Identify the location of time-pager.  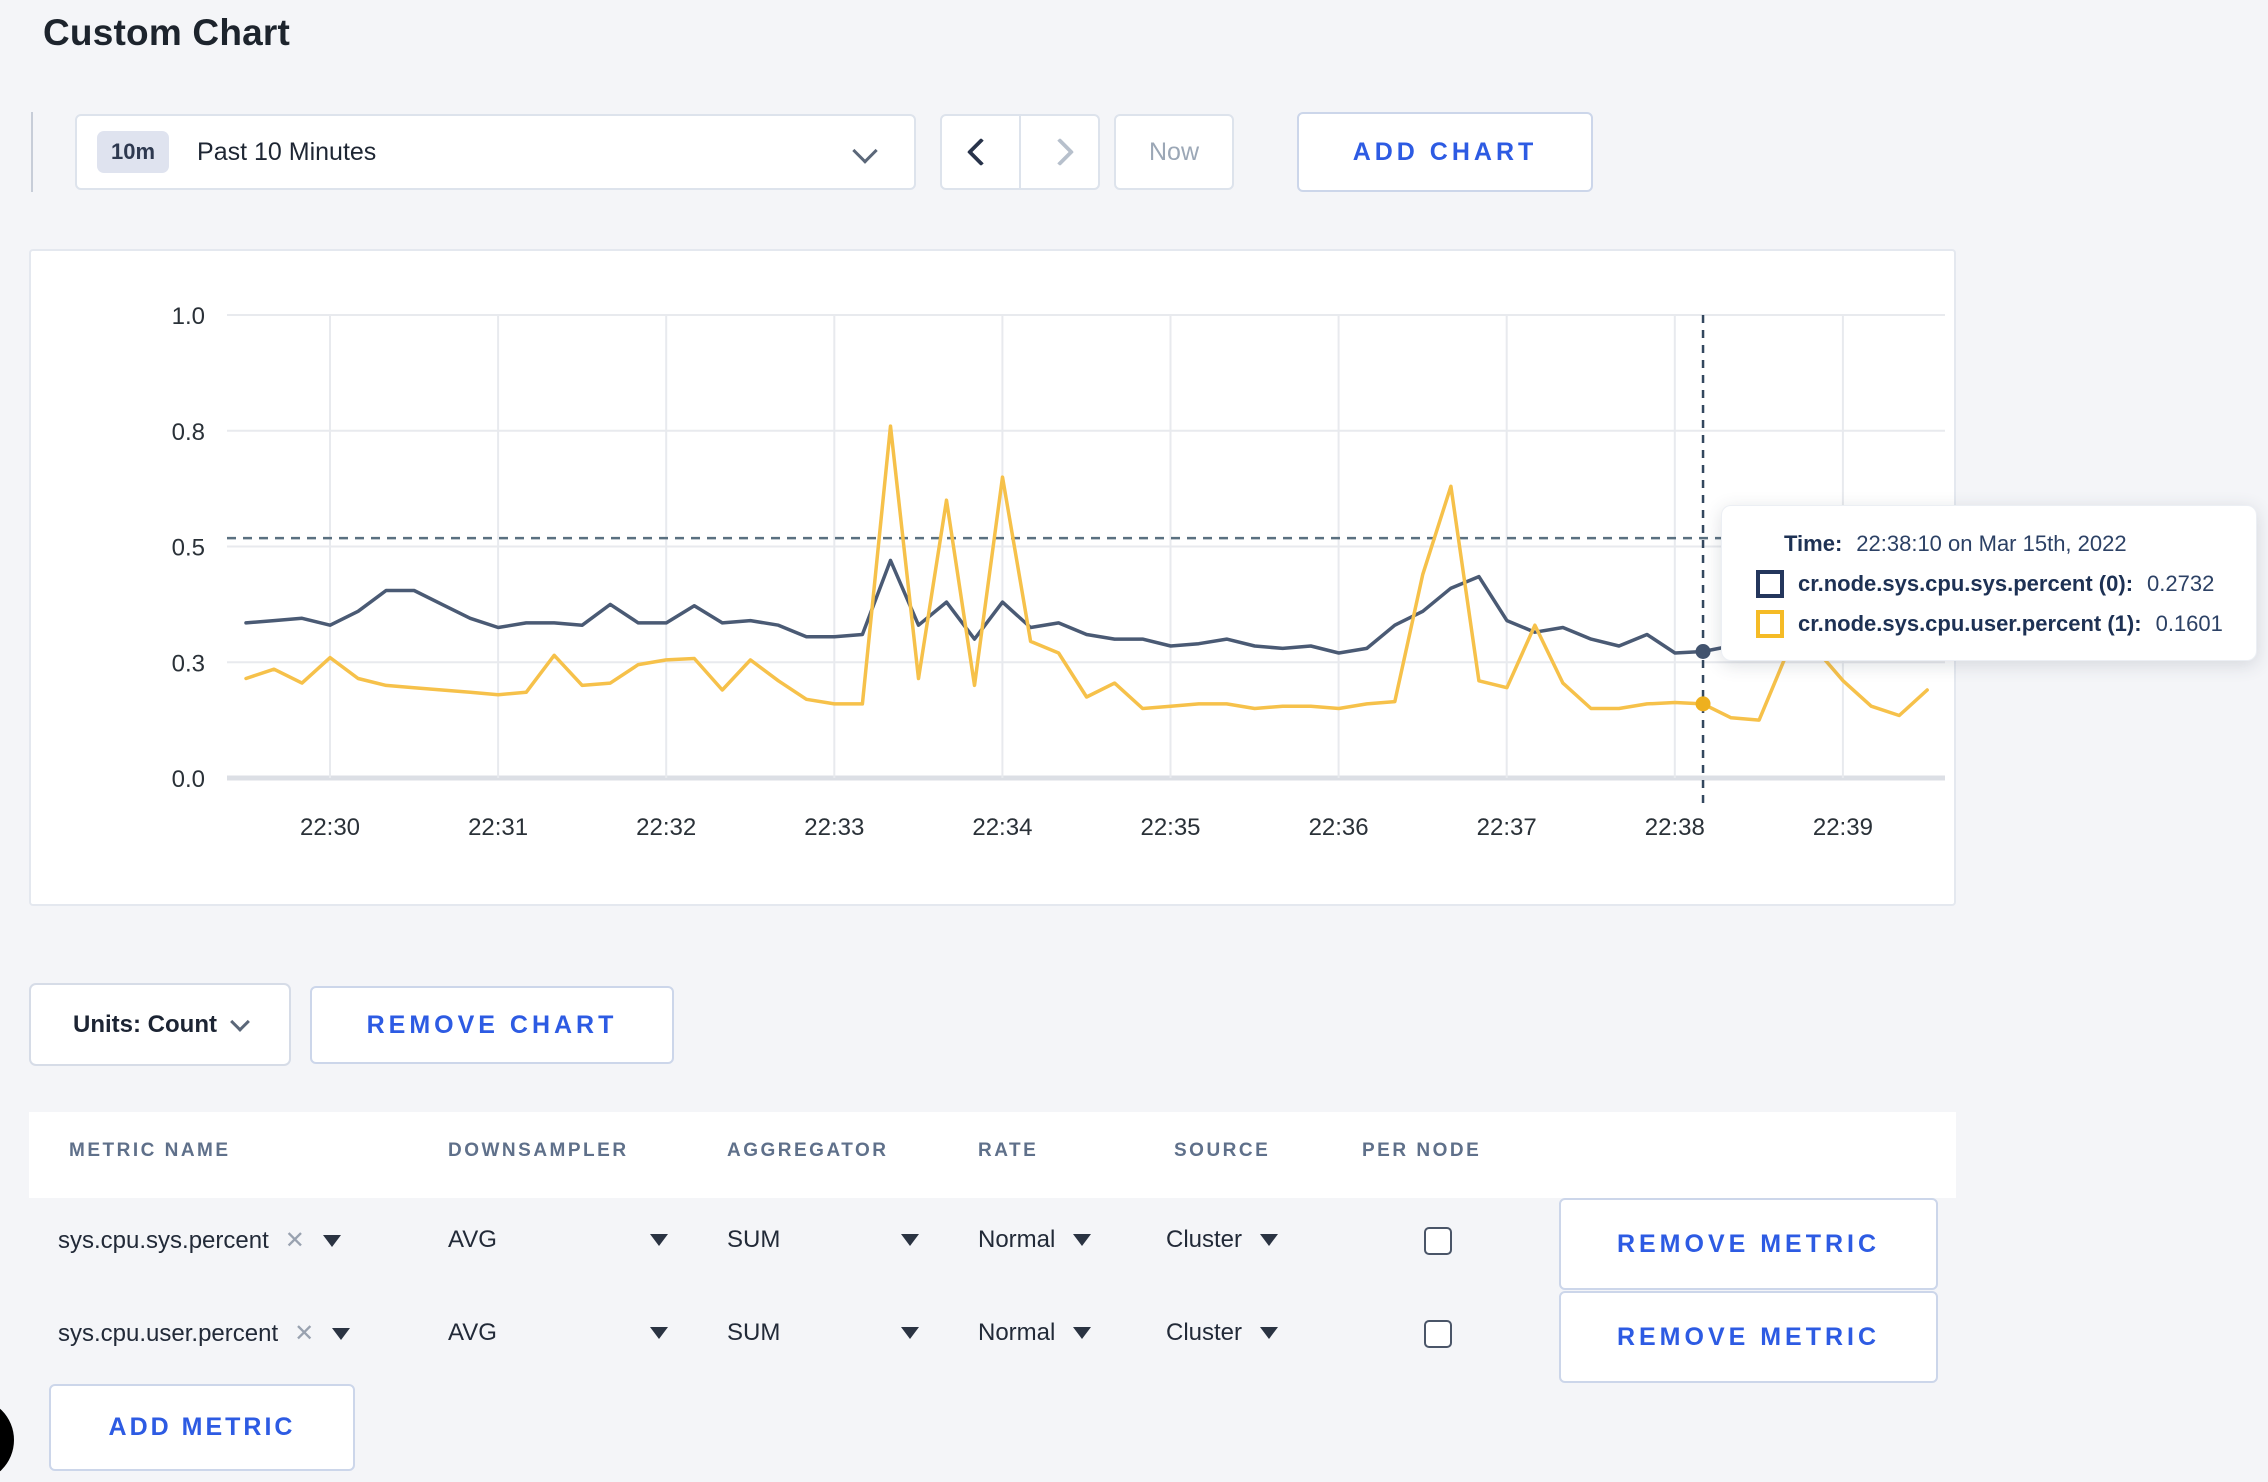
(1020, 152).